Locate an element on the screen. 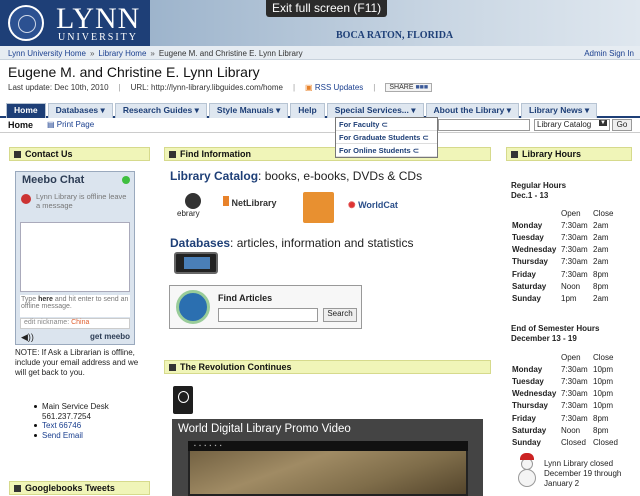 The image size is (640, 496). contact-us-header: Contact Us is located at coordinates (79, 154).